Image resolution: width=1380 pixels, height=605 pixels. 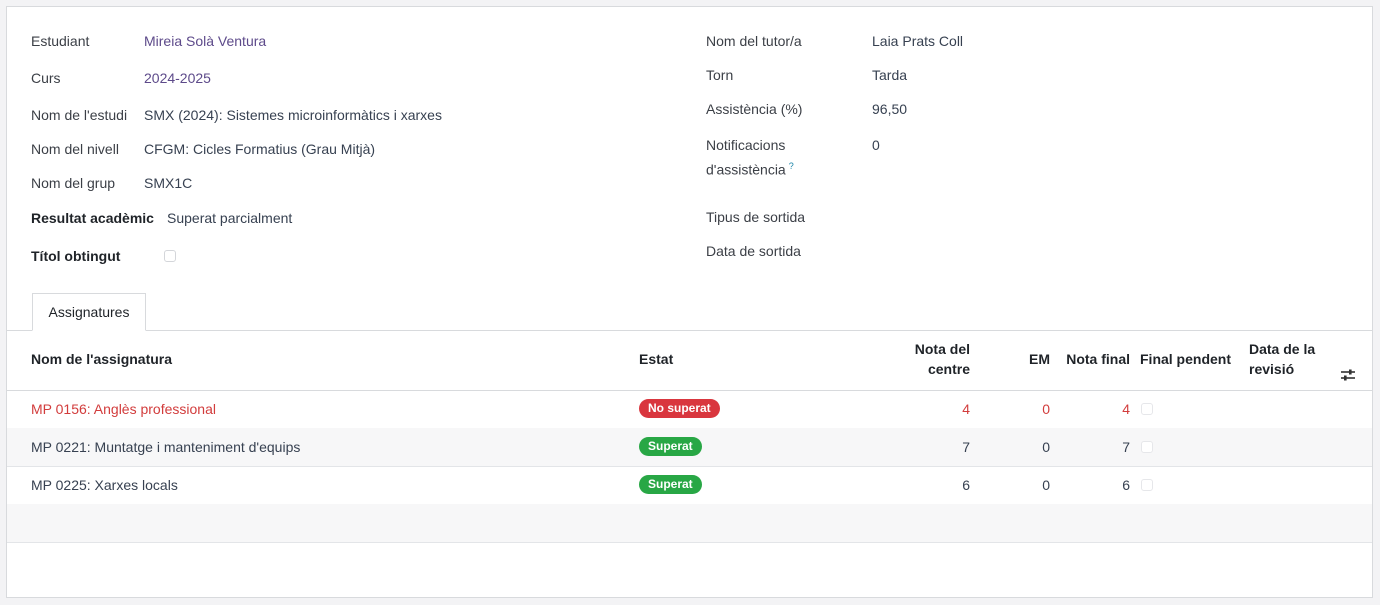 What do you see at coordinates (76, 256) in the screenshot?
I see `label-titol: Títol obtingut` at bounding box center [76, 256].